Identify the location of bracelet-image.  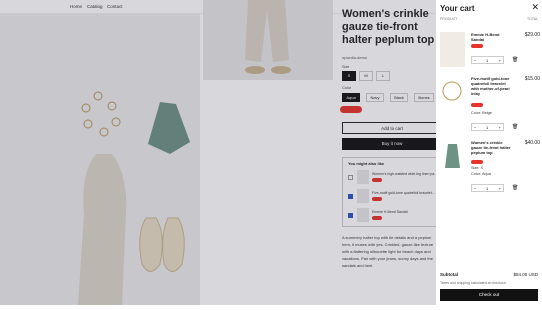
(452, 91).